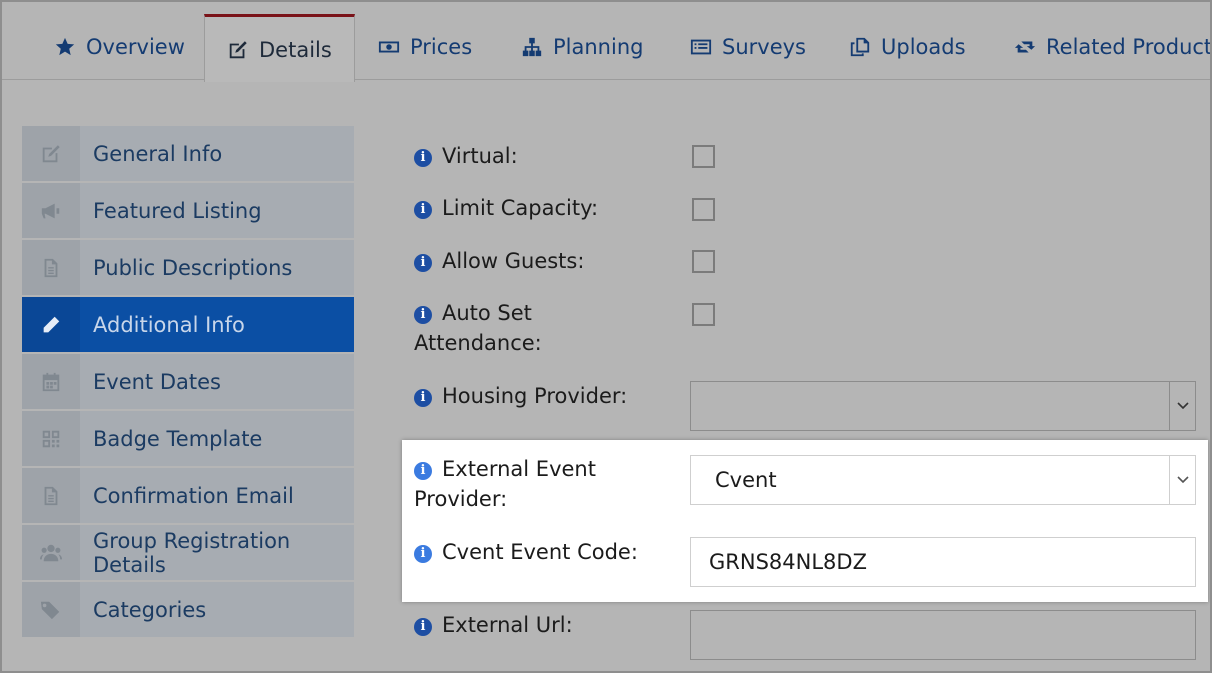 Image resolution: width=1212 pixels, height=673 pixels. I want to click on sidebar-item-label: Confirmation Email, so click(193, 495).